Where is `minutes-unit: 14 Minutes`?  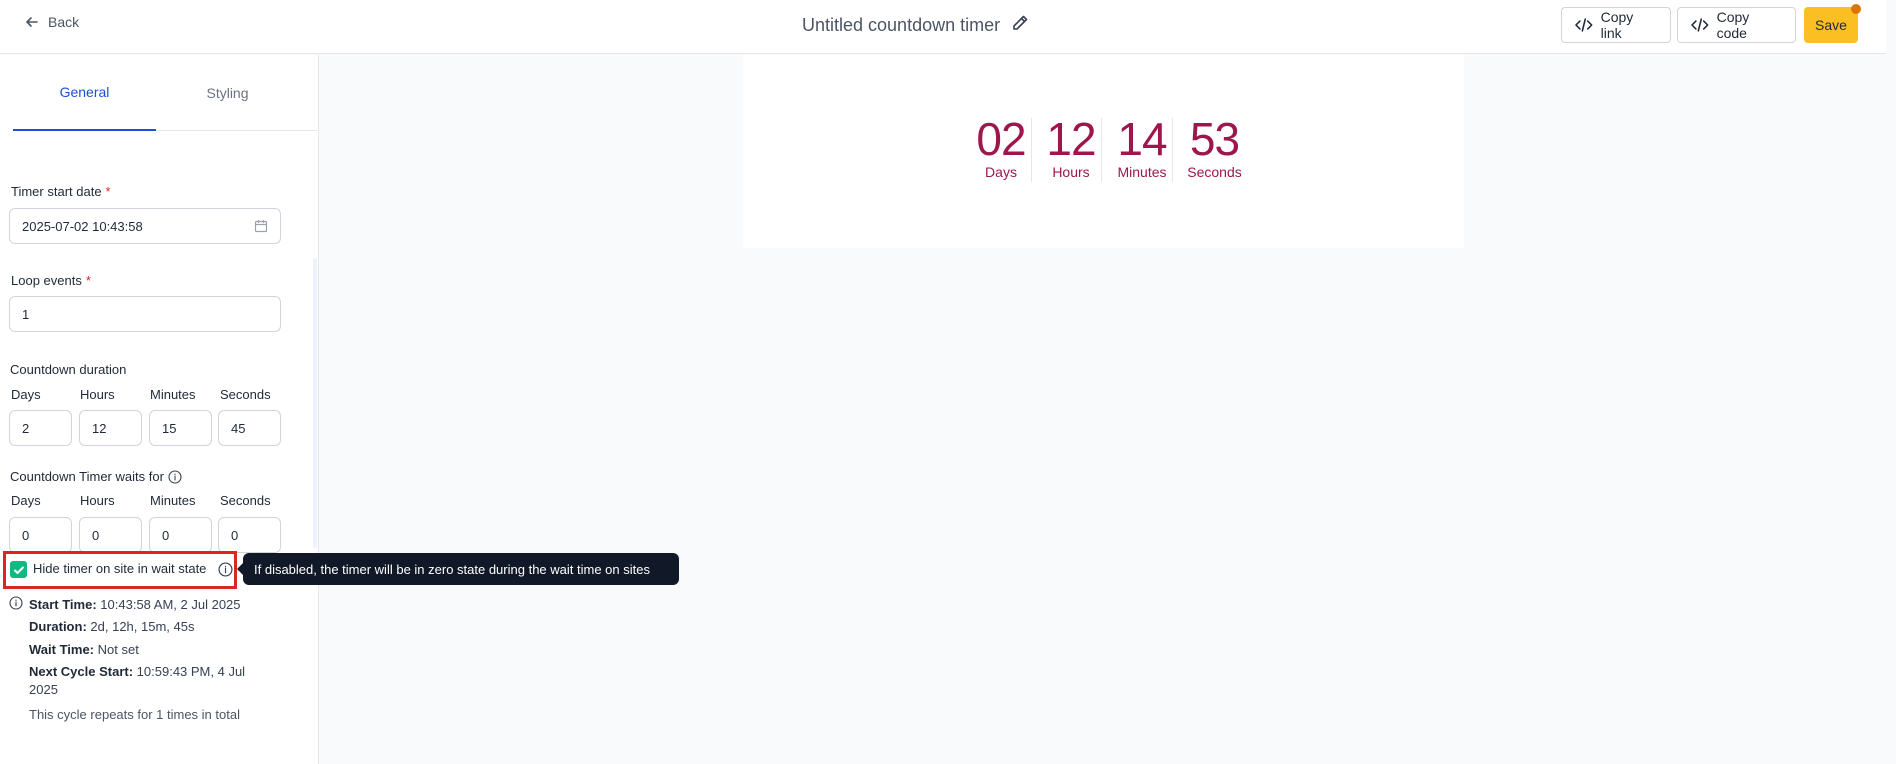
minutes-unit: 14 Minutes is located at coordinates (1142, 148).